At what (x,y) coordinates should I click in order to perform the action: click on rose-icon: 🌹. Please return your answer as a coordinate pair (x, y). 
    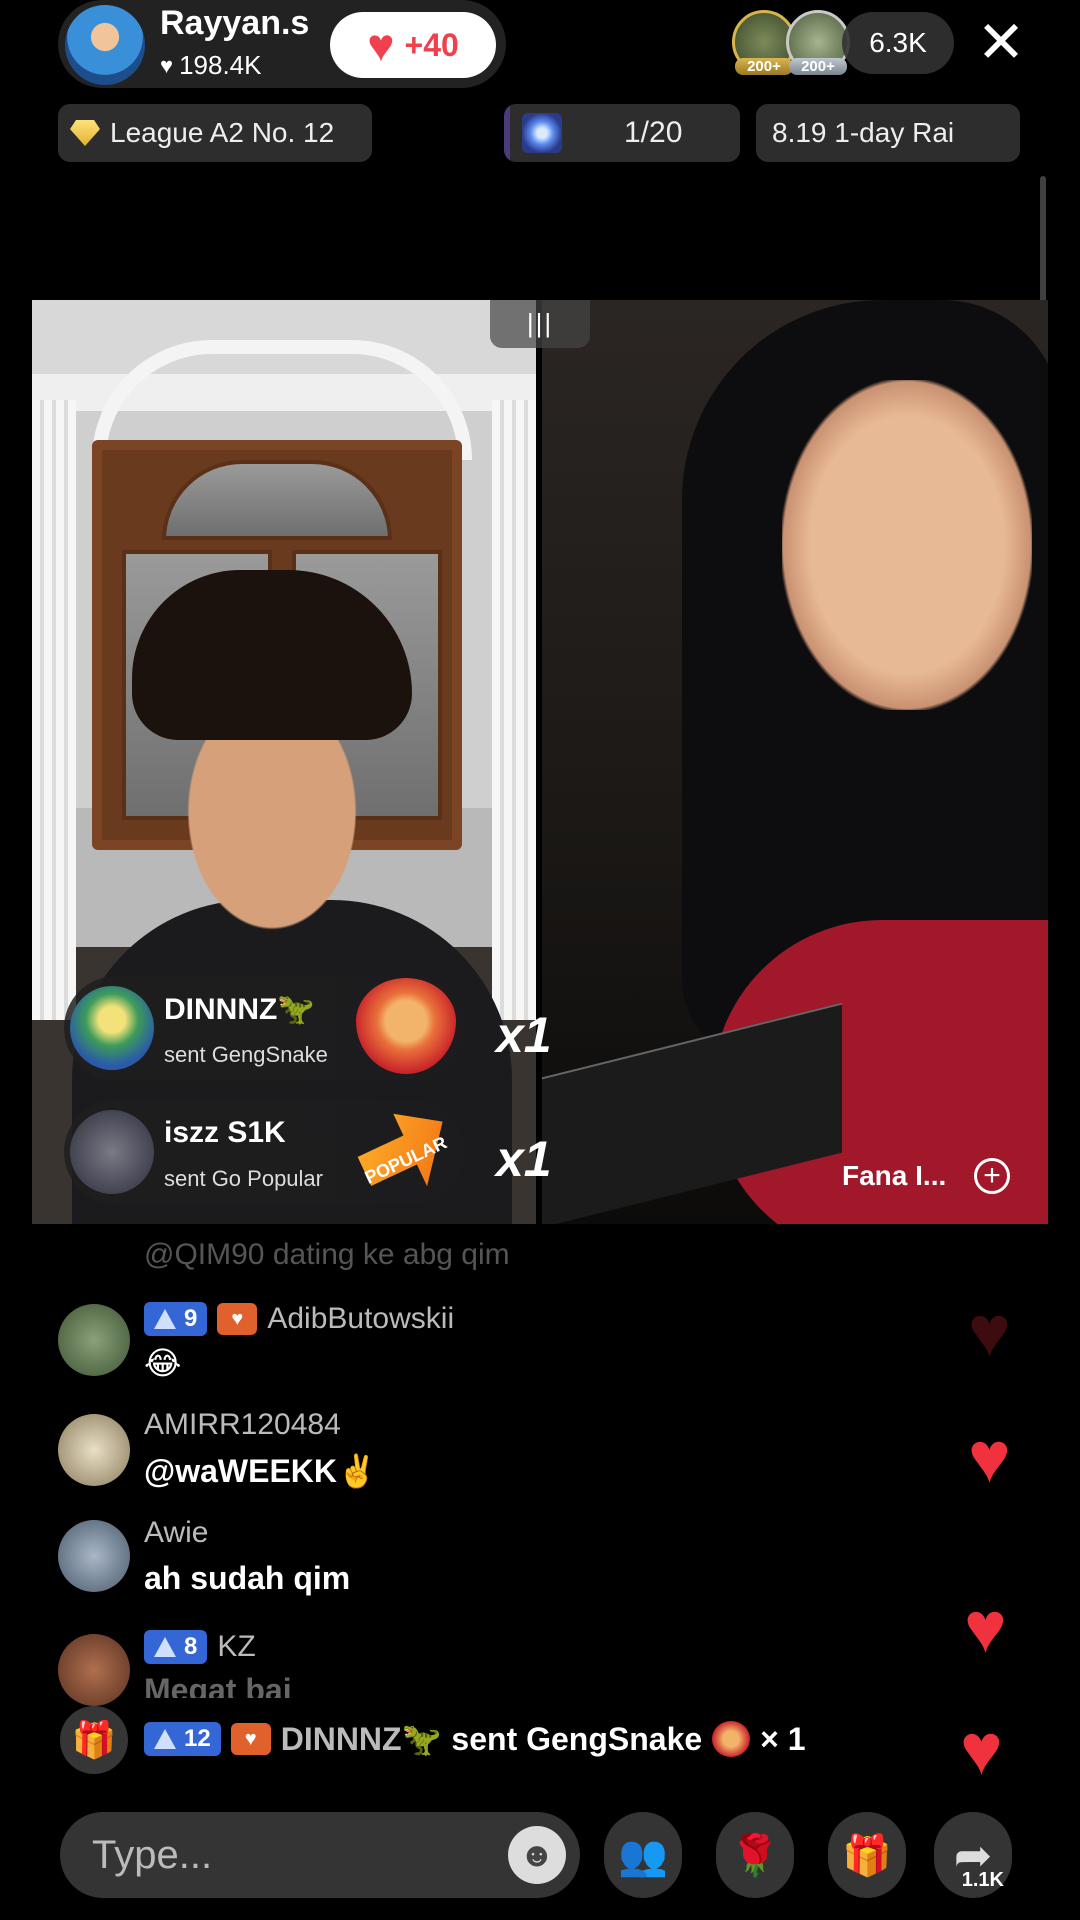
    Looking at the image, I should click on (755, 1855).